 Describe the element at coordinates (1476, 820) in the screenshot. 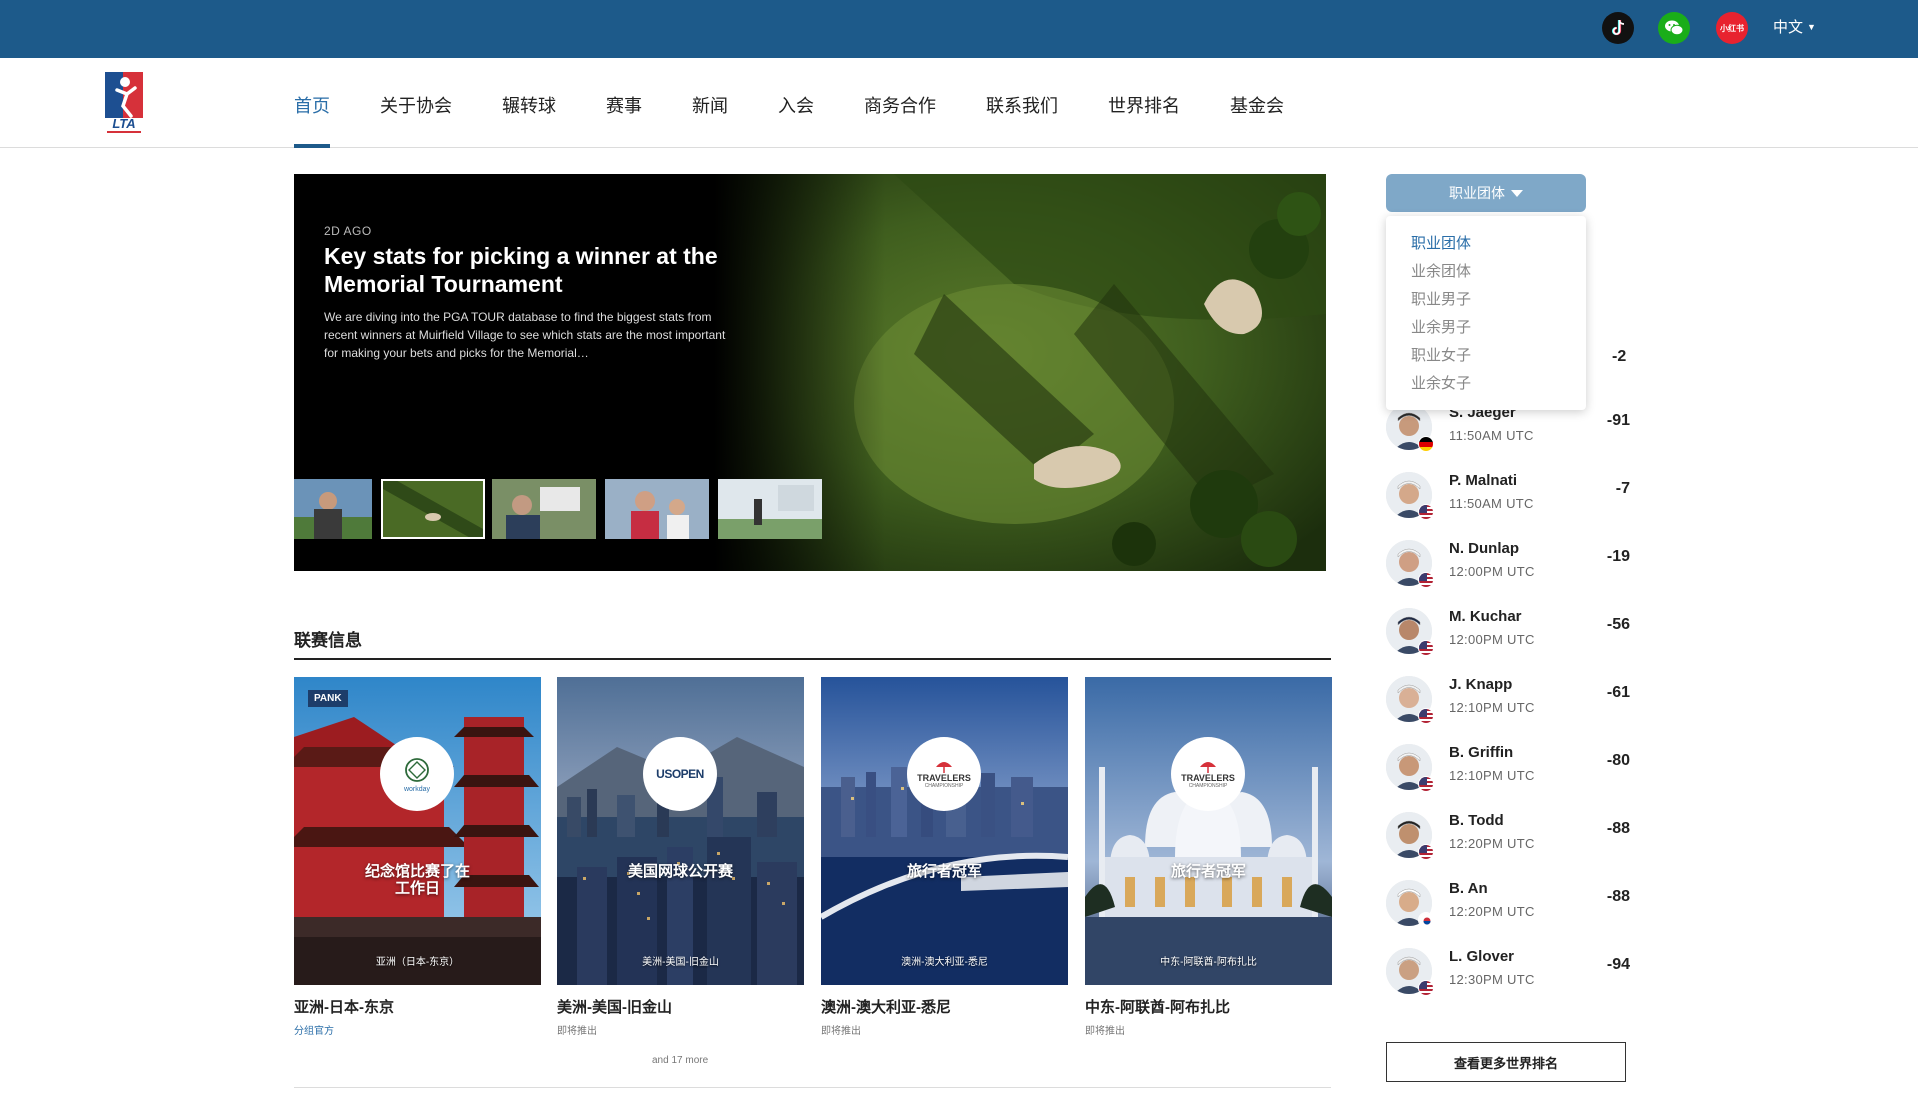

I see `player-name: B. Todd` at that location.